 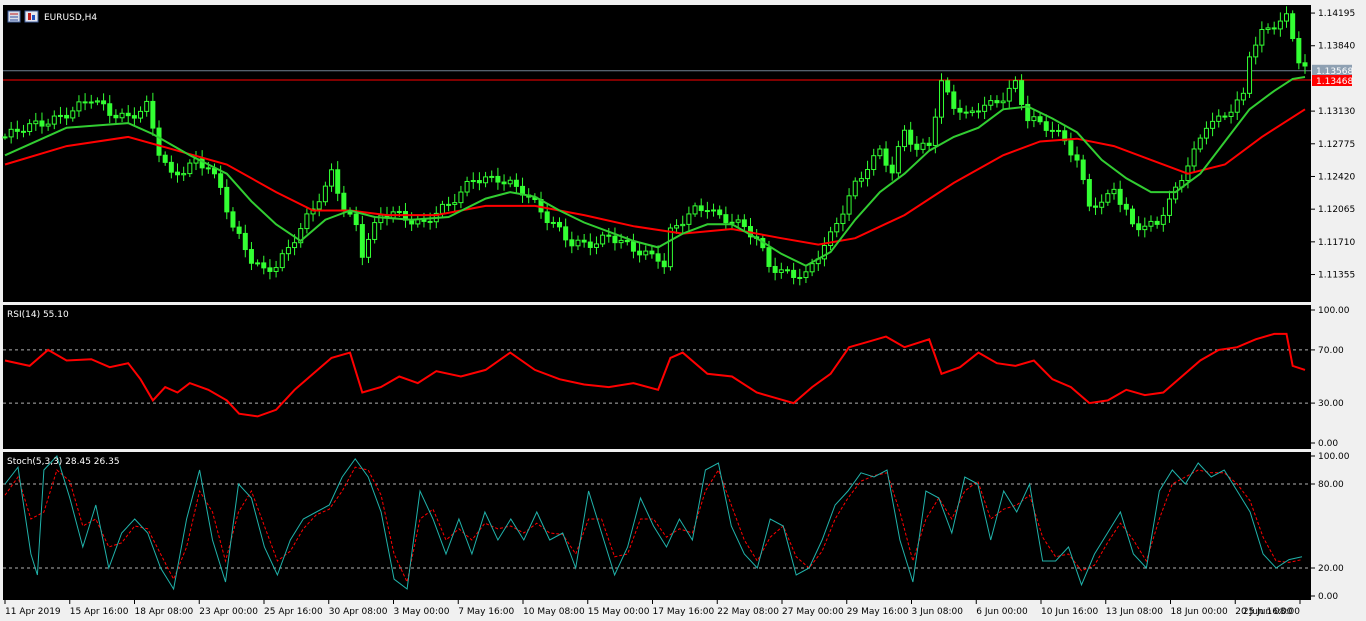 I want to click on stoch-tick-label: 0.00, so click(x=1328, y=597).